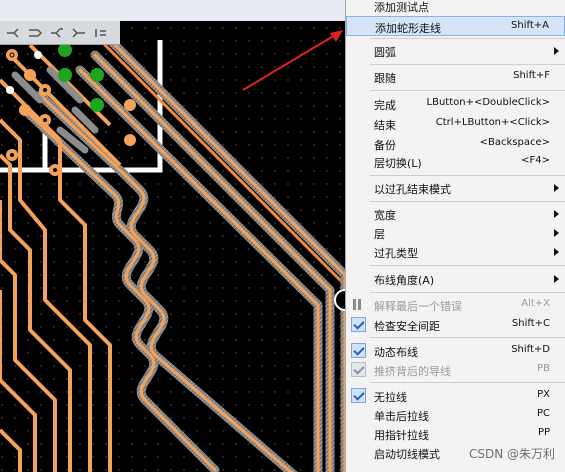  What do you see at coordinates (398, 163) in the screenshot?
I see `menu-item-label: 层切换(L)` at bounding box center [398, 163].